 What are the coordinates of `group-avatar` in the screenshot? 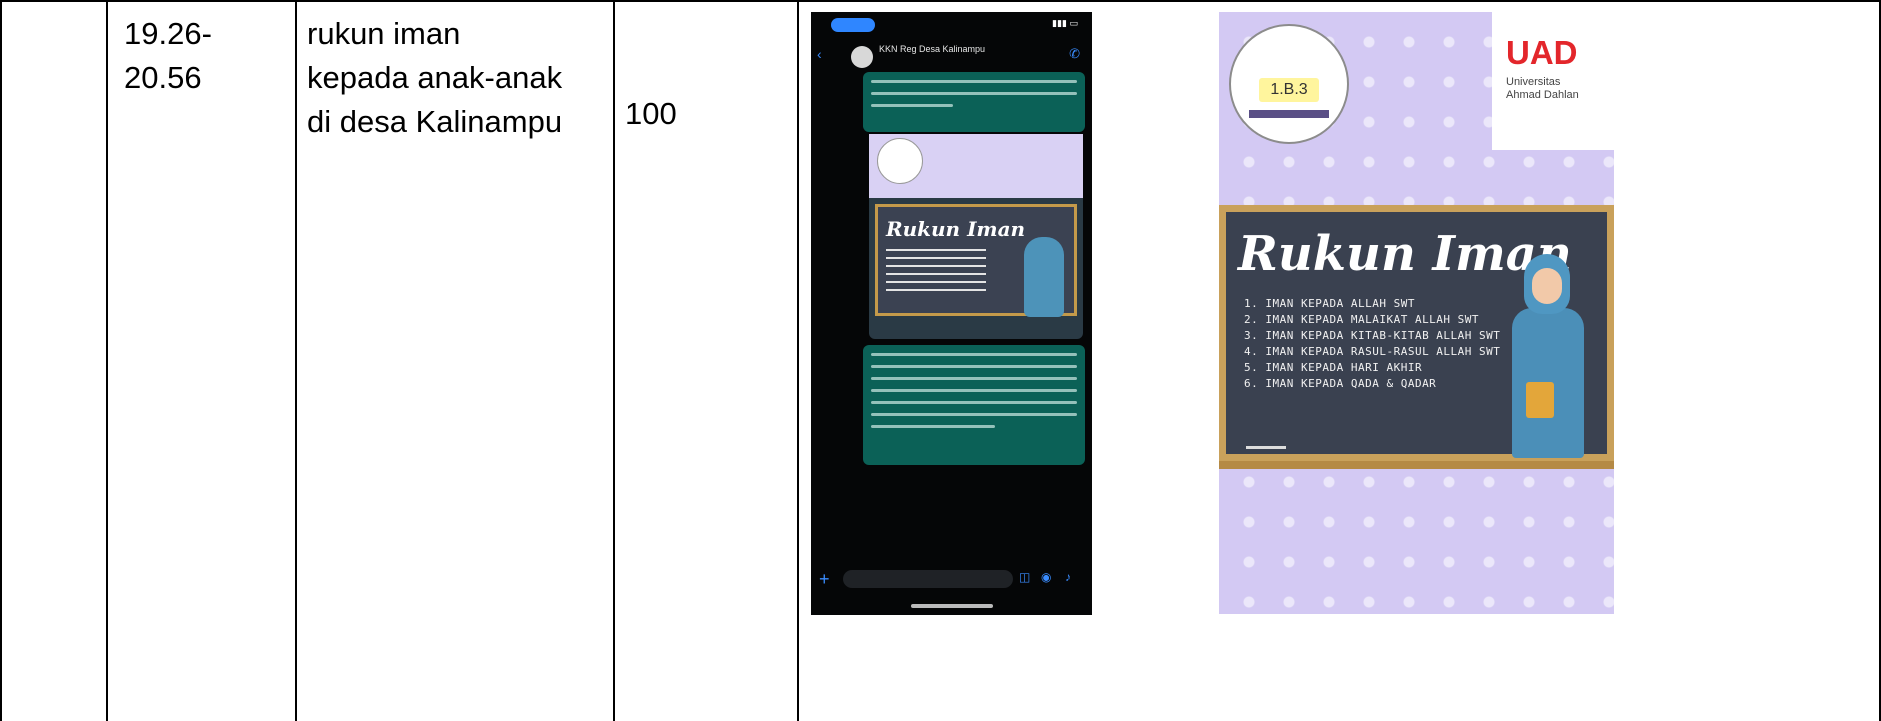 It's located at (862, 57).